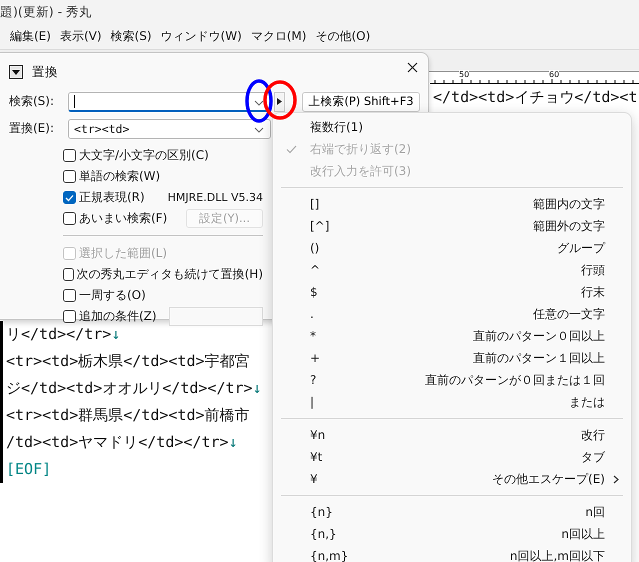  I want to click on expand-button, so click(279, 102).